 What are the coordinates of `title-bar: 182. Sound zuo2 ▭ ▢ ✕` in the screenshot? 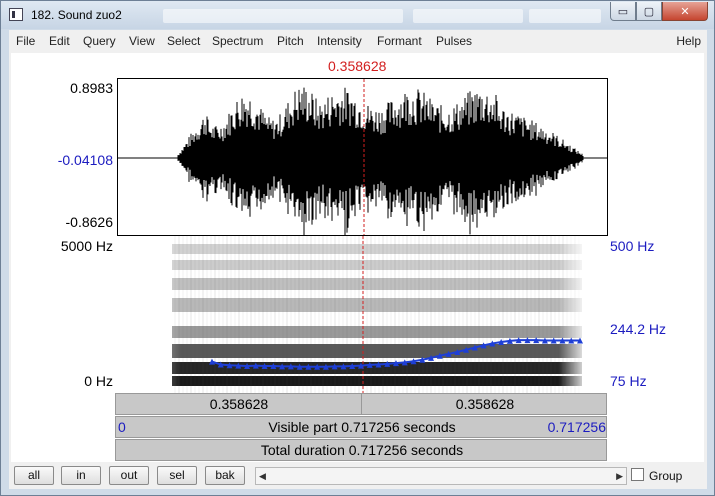 It's located at (357, 15).